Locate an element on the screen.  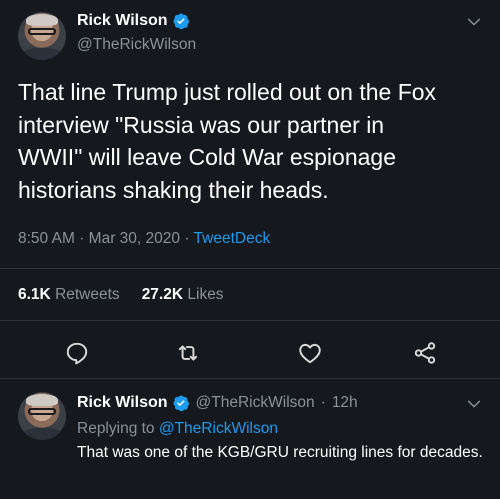
tweet-meta: 8:50 AM · Mar 30, 2020 · TweetDeck is located at coordinates (144, 239).